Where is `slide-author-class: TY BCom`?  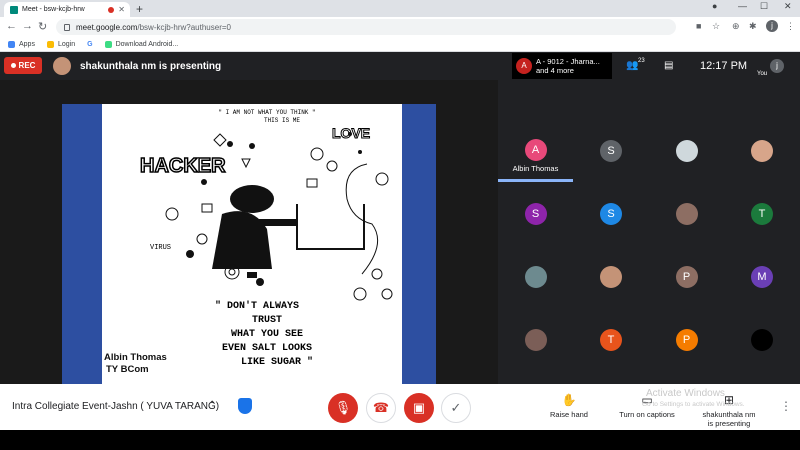 slide-author-class: TY BCom is located at coordinates (127, 369).